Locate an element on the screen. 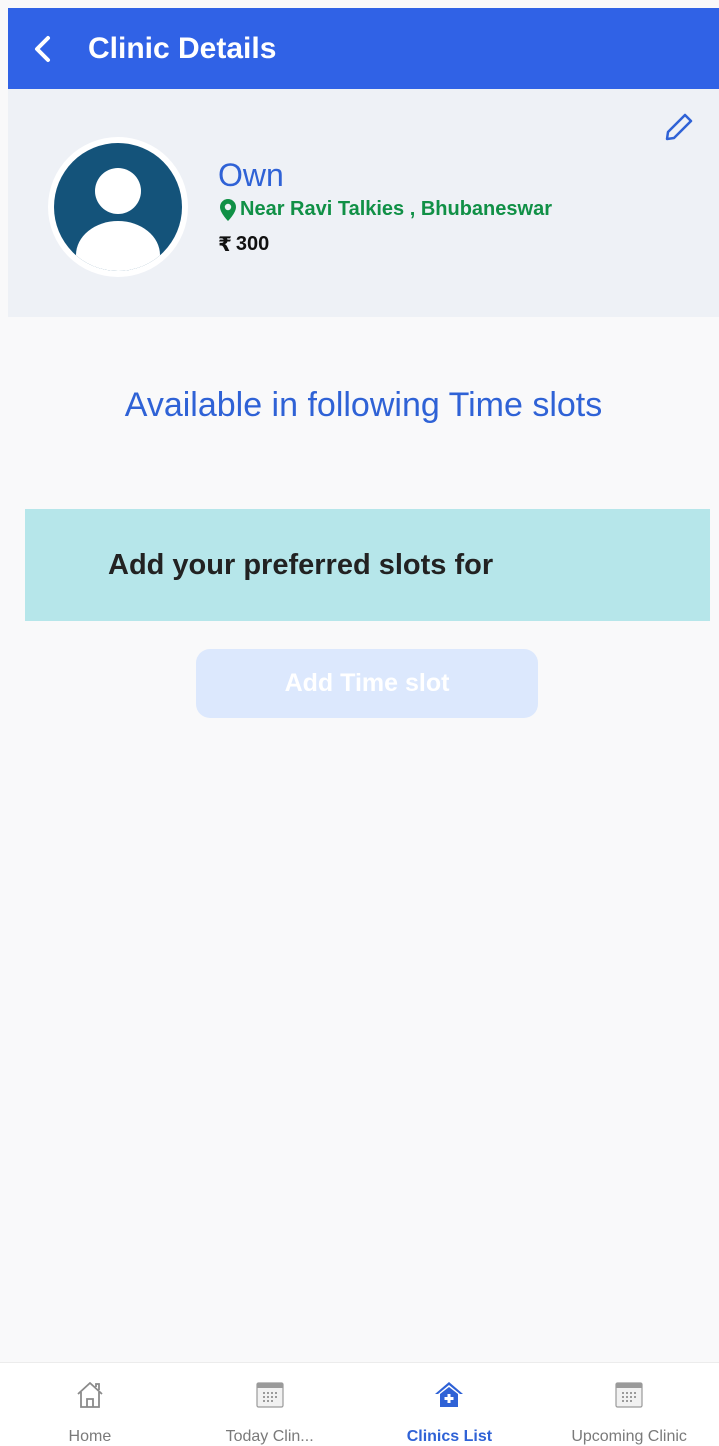 The width and height of the screenshot is (719, 1446). edit-clinic-button is located at coordinates (679, 127).